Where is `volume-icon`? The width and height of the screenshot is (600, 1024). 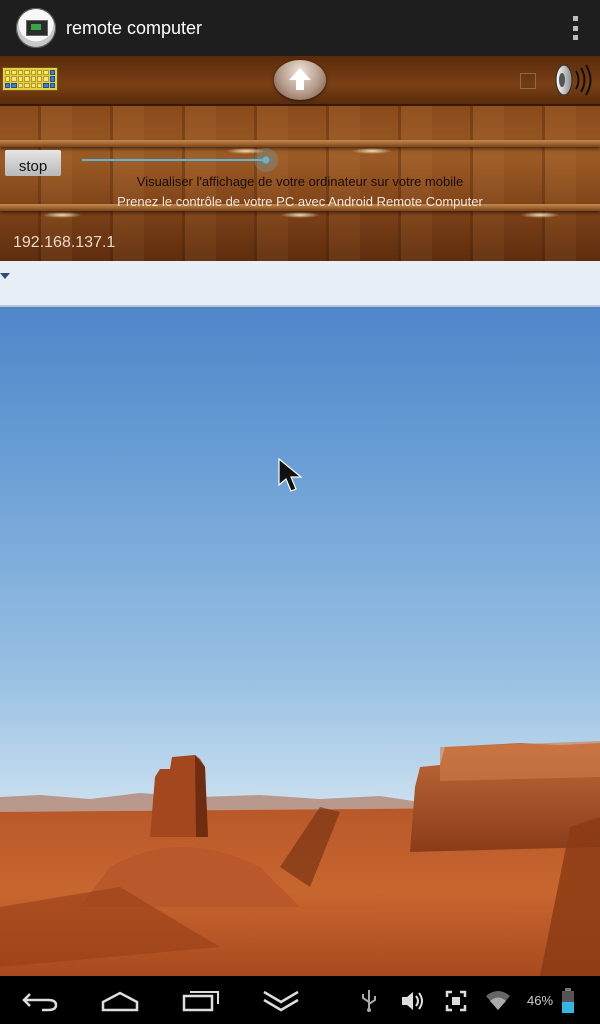
volume-icon is located at coordinates (413, 1001).